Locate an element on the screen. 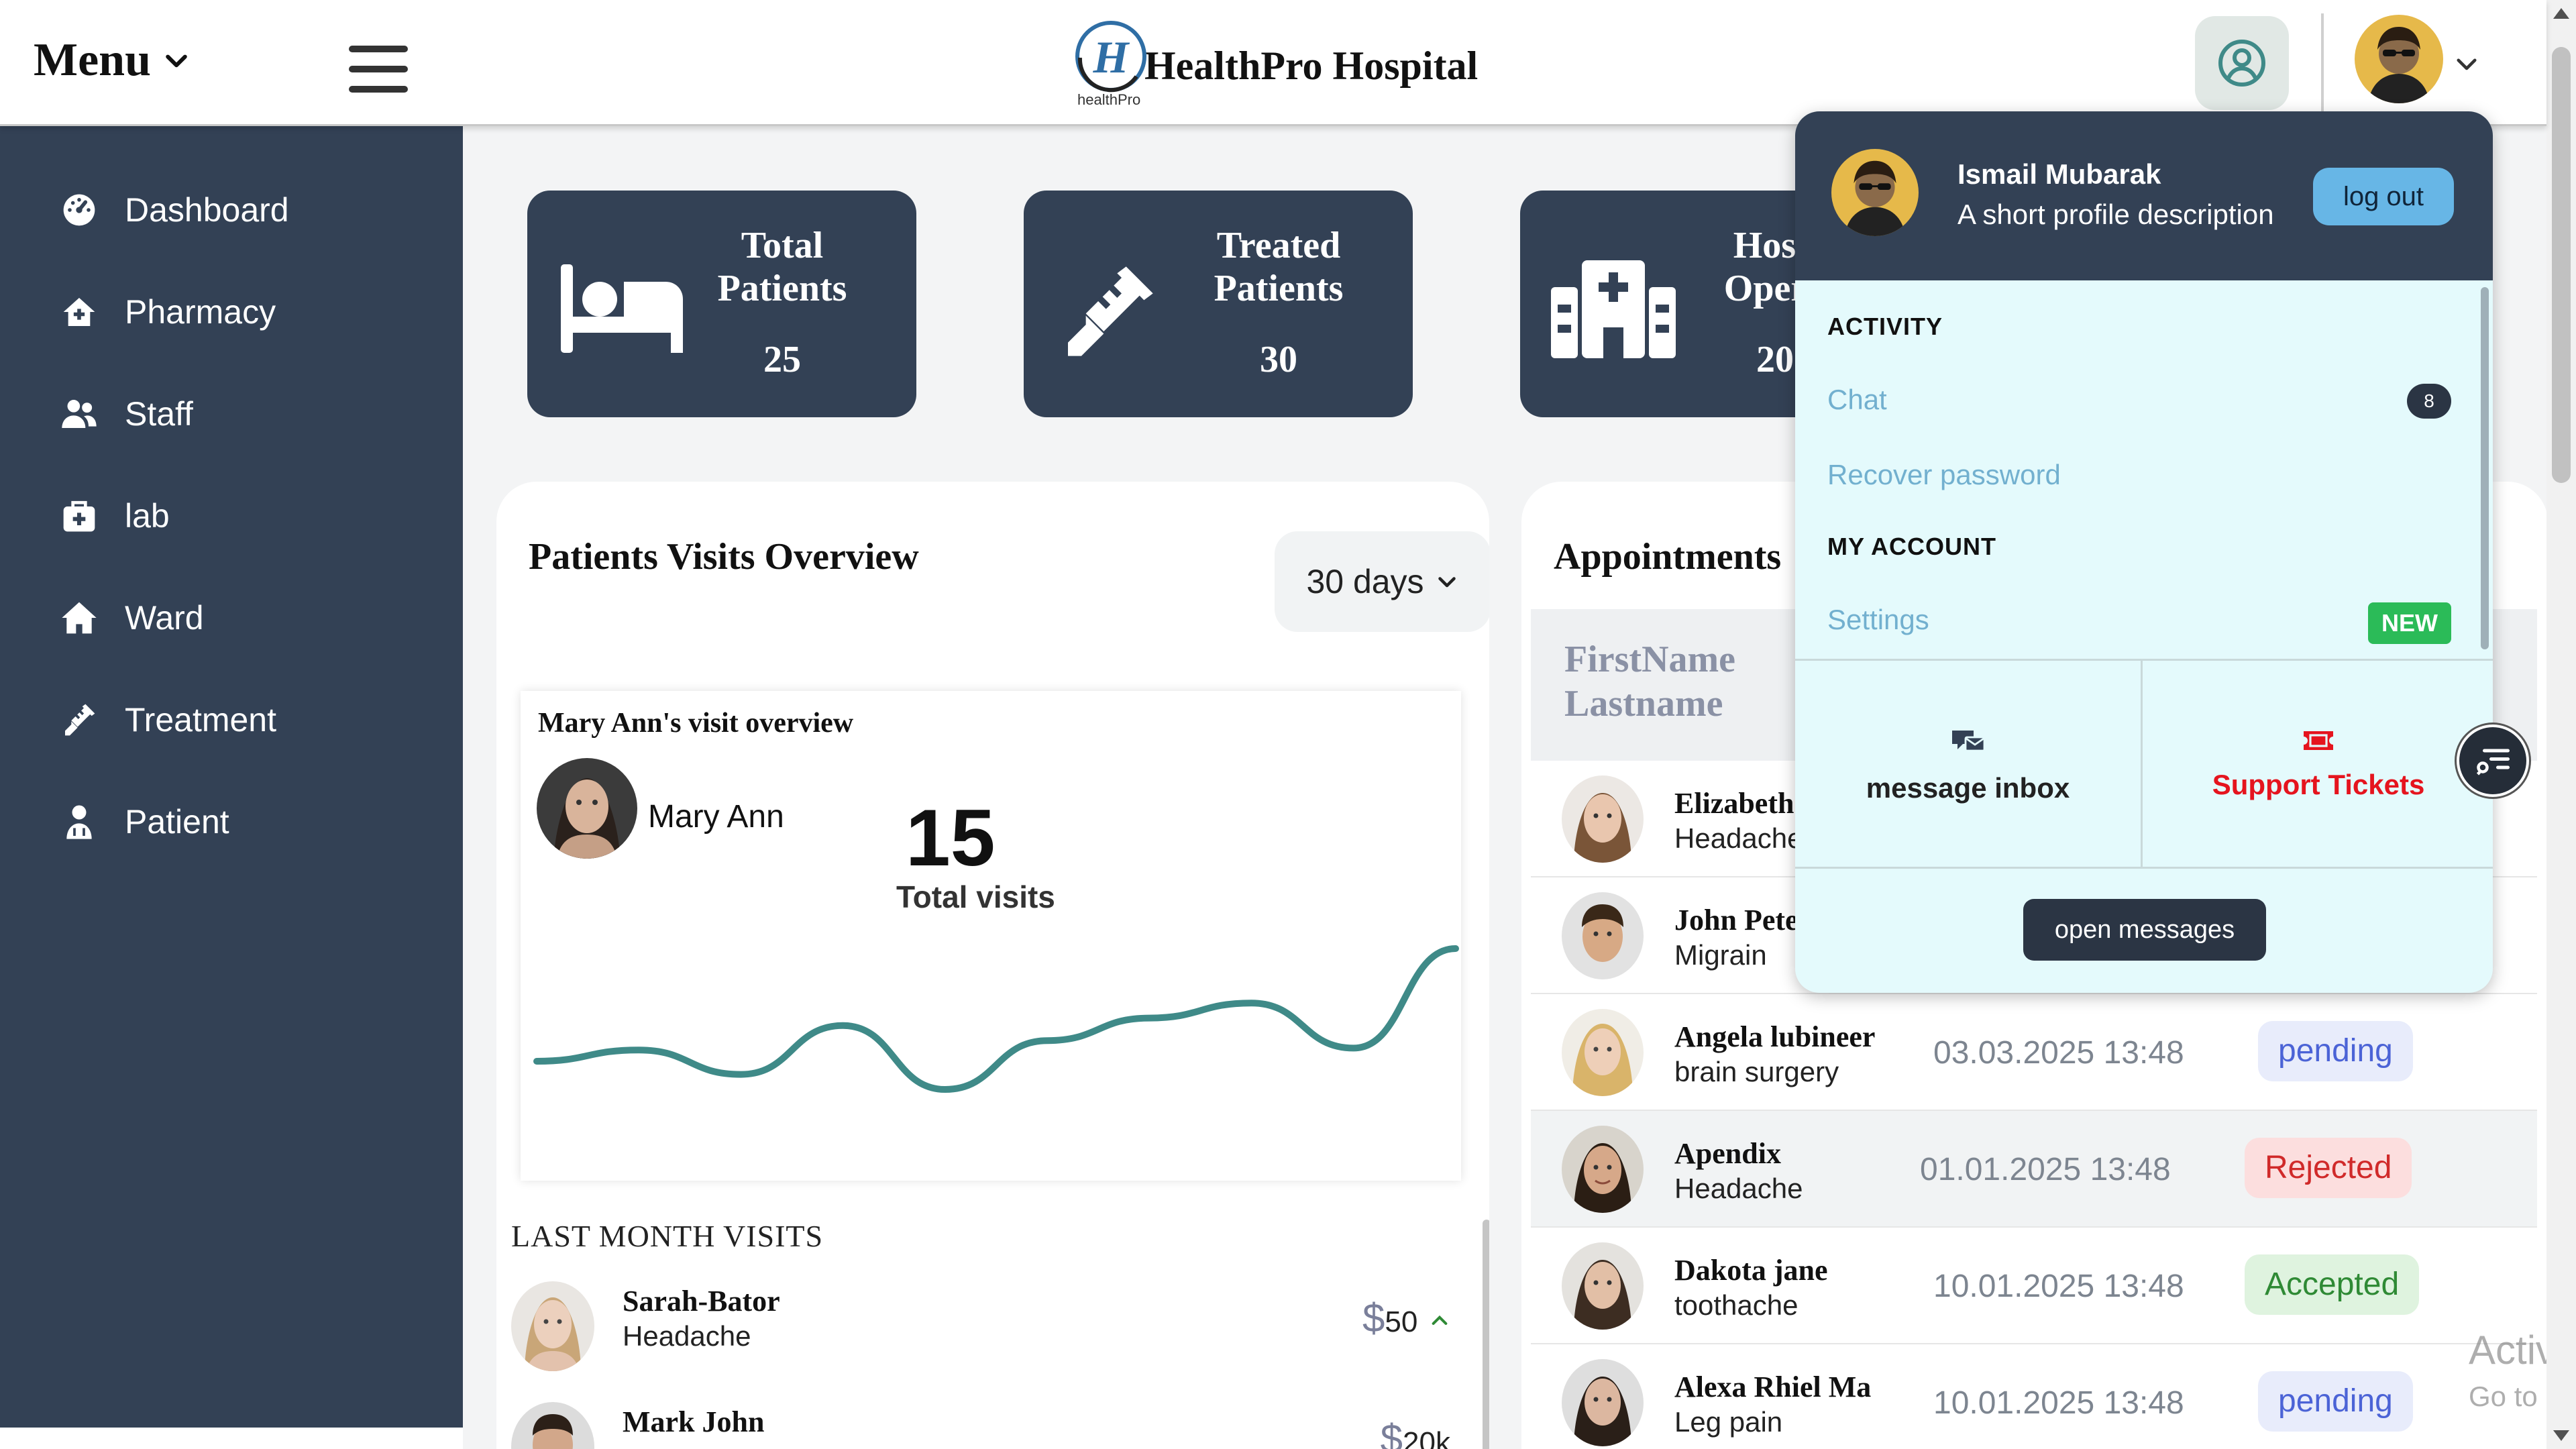 This screenshot has width=2576, height=1449. appointment-date: 10.01.2025 13:48 is located at coordinates (2058, 1403).